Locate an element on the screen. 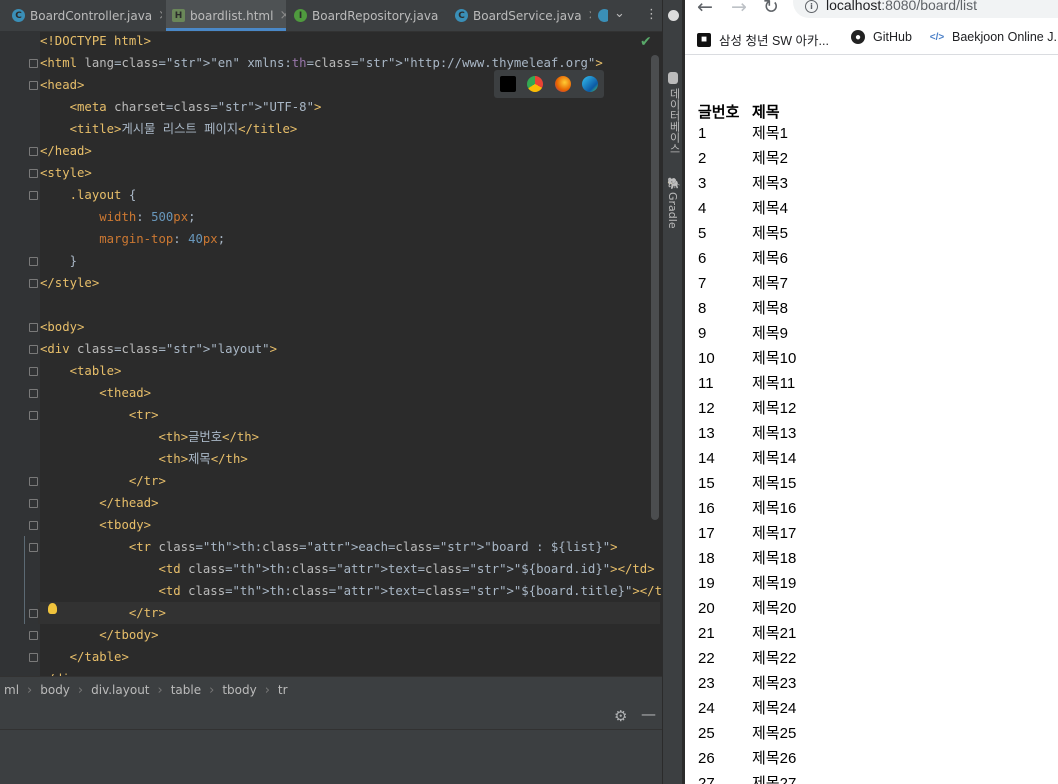  html-file-icon: H is located at coordinates (178, 15).